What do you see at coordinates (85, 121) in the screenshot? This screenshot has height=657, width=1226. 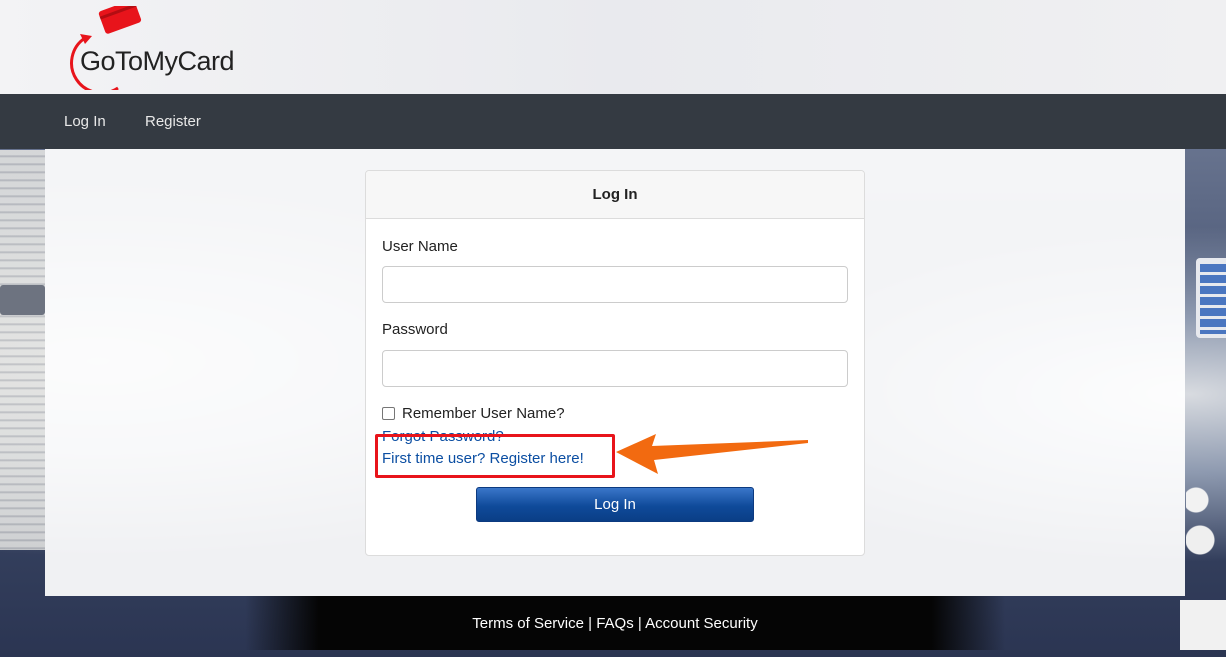 I see `nav-login-link: Log In` at bounding box center [85, 121].